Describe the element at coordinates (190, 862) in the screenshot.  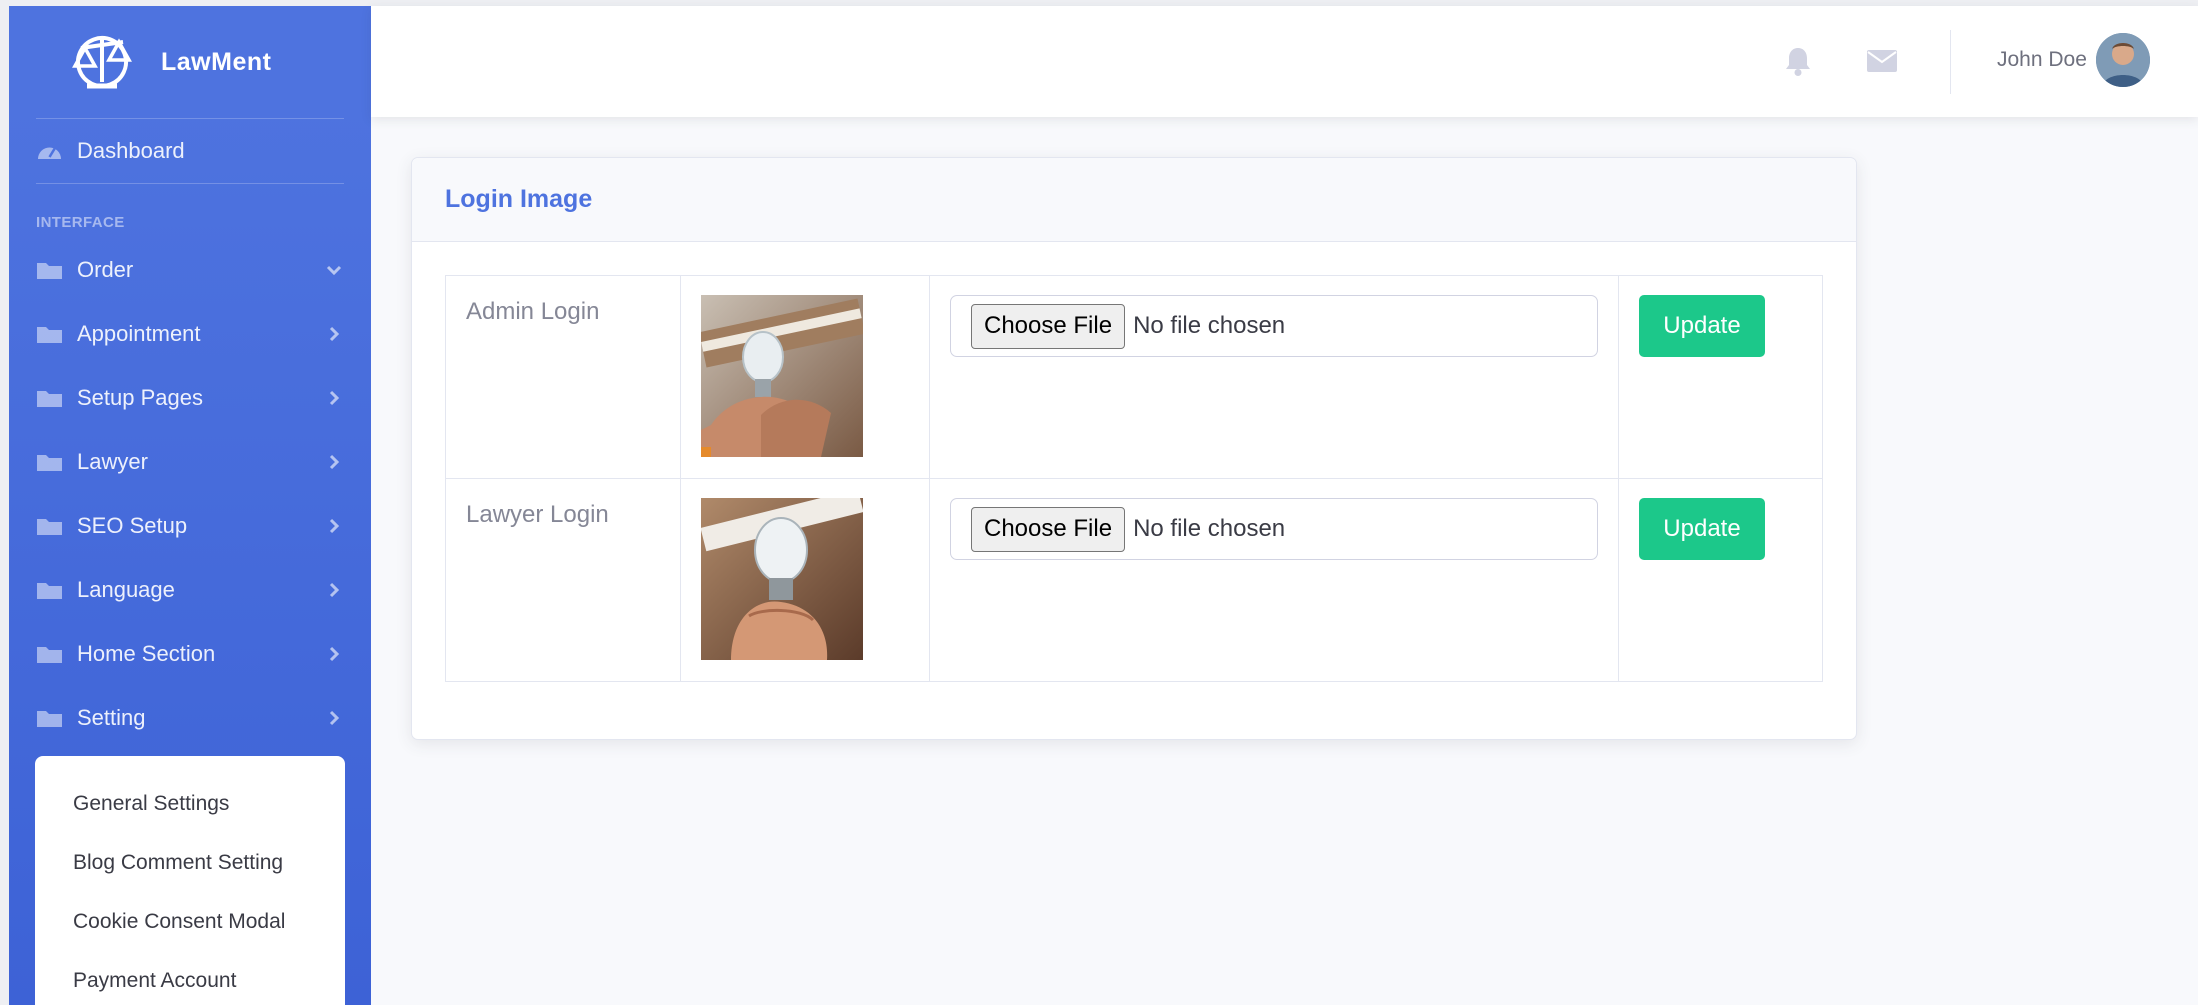
I see `submenu-item-blog-comment-setting: Blog Comment Setting` at that location.